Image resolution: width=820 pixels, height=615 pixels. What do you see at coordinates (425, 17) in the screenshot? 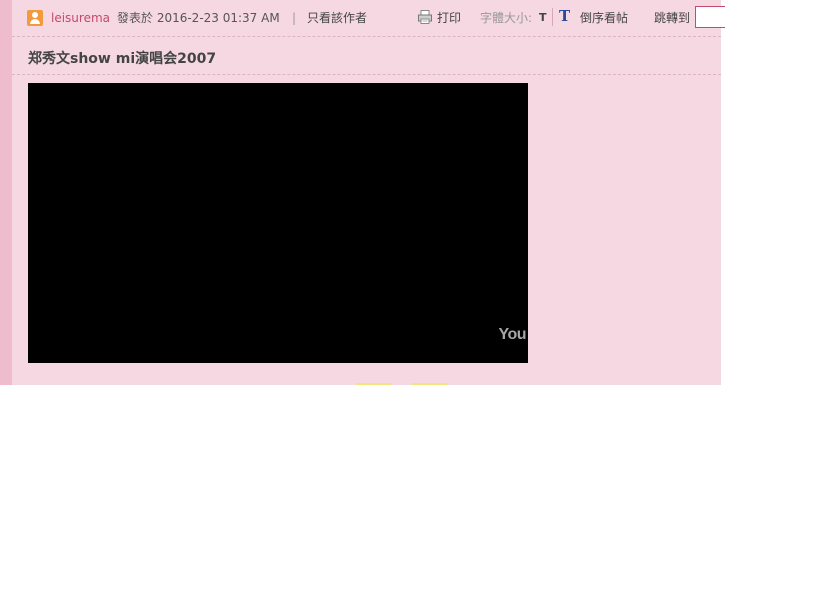
I see `printer-icon` at bounding box center [425, 17].